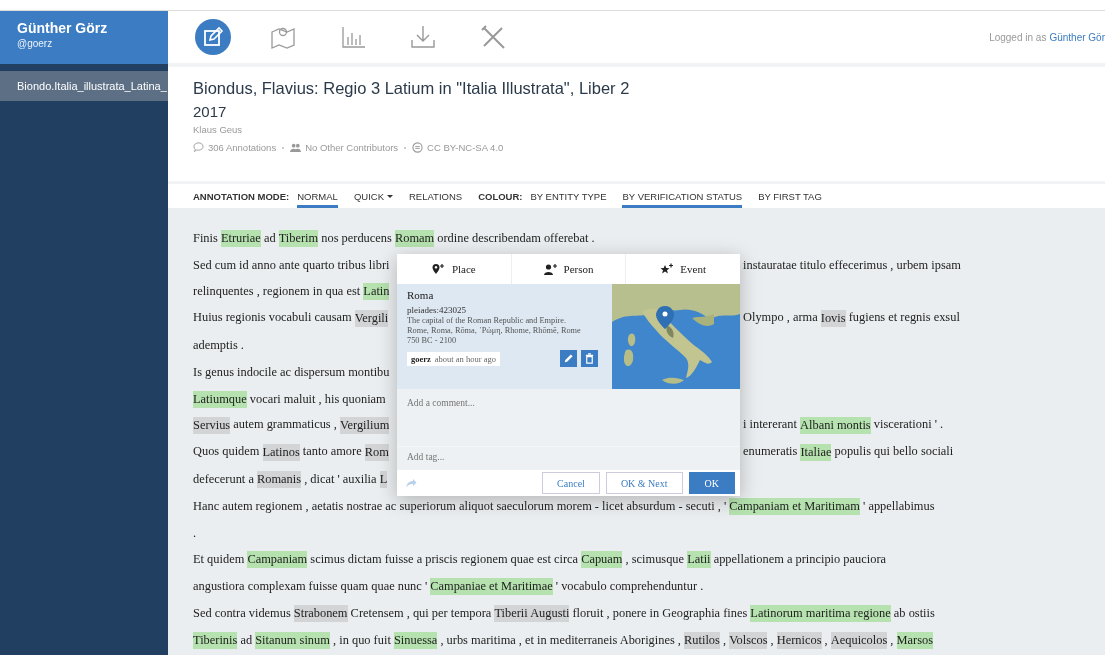 This screenshot has width=1105, height=655. Describe the element at coordinates (281, 453) in the screenshot. I see `annotation-highlight: Latinos` at that location.